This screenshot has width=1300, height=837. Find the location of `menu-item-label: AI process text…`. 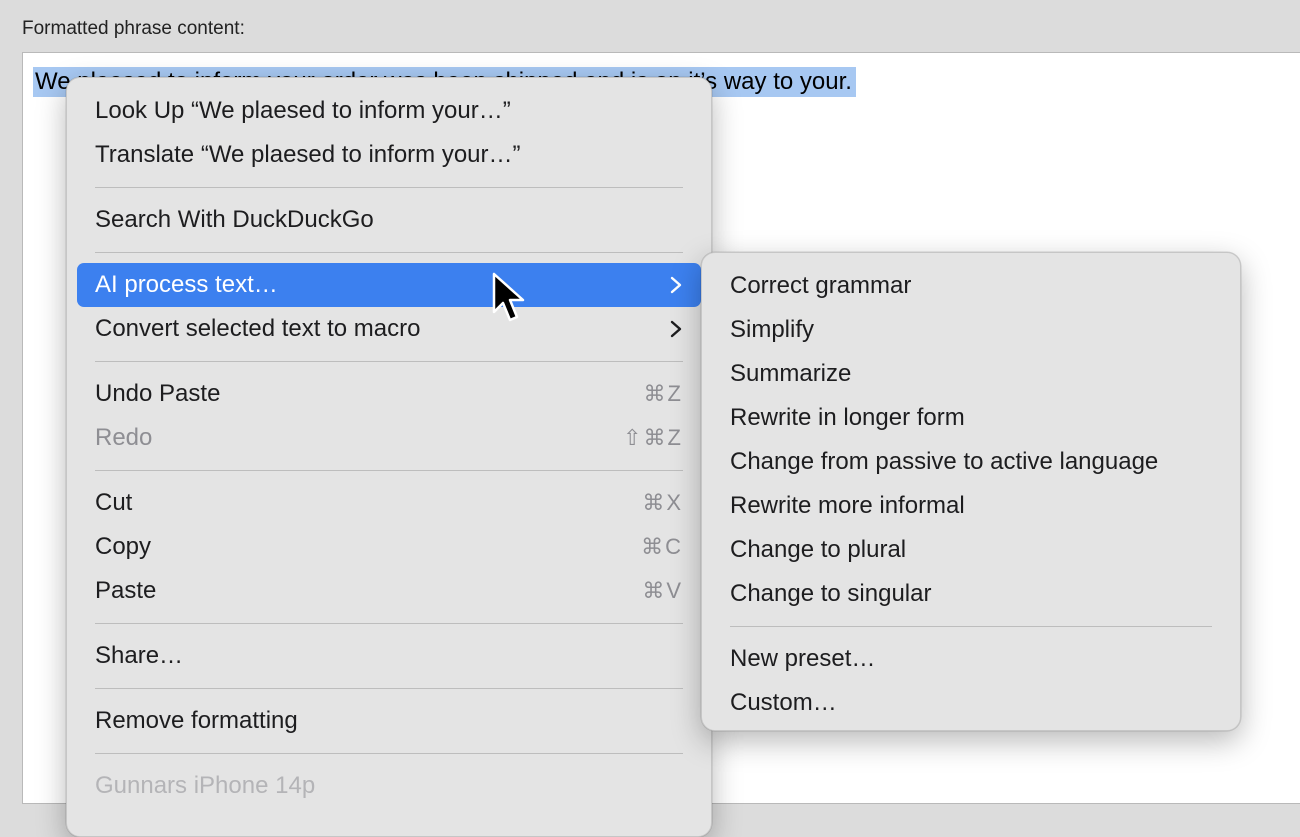

menu-item-label: AI process text… is located at coordinates (186, 284).